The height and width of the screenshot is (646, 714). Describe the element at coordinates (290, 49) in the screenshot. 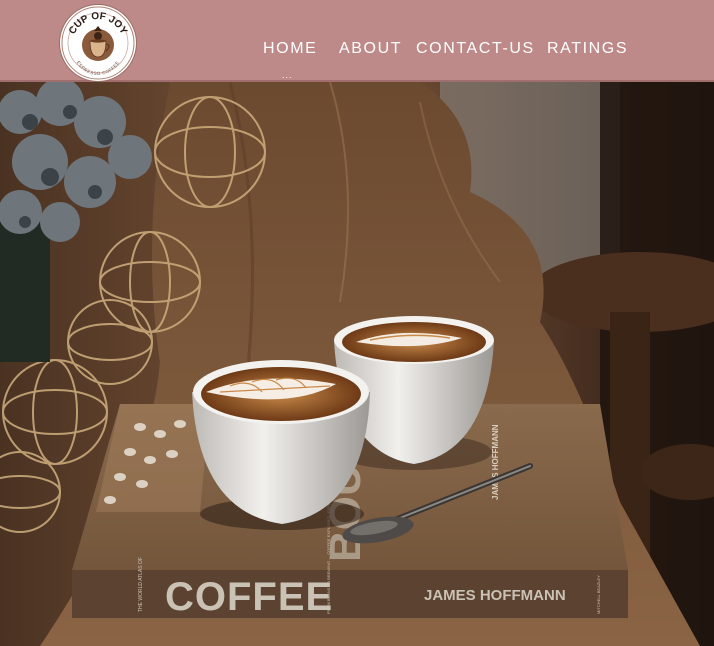

I see `nav-link-home: HOME` at that location.